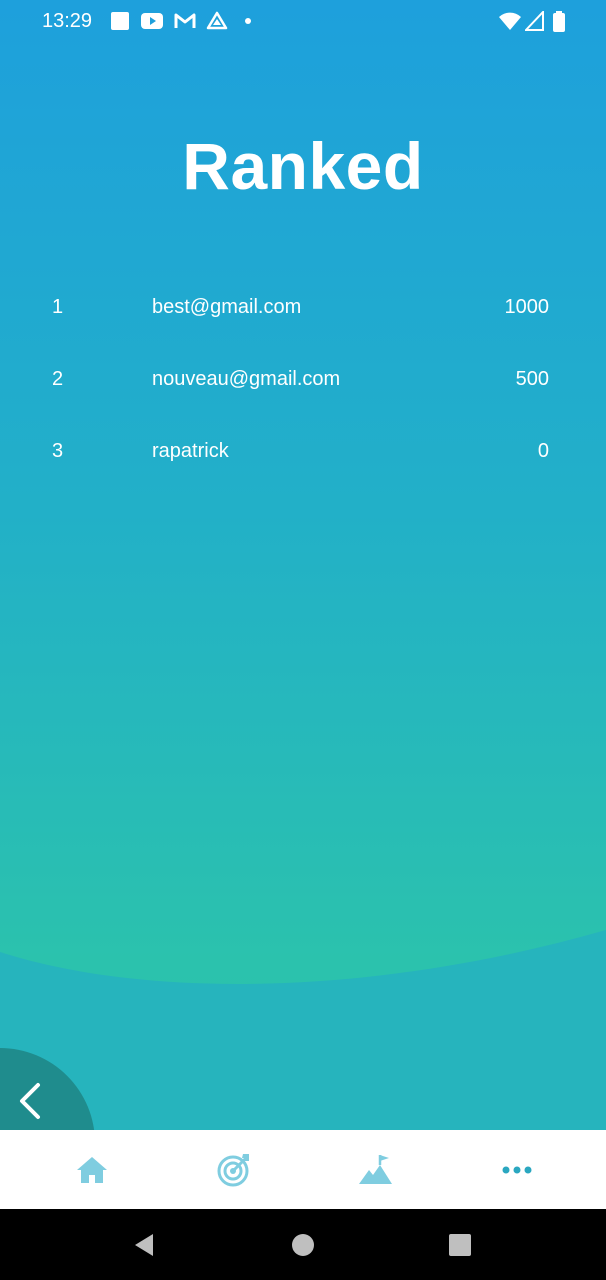 The height and width of the screenshot is (1280, 606). What do you see at coordinates (190, 451) in the screenshot?
I see `rank-player-name: rapatrick` at bounding box center [190, 451].